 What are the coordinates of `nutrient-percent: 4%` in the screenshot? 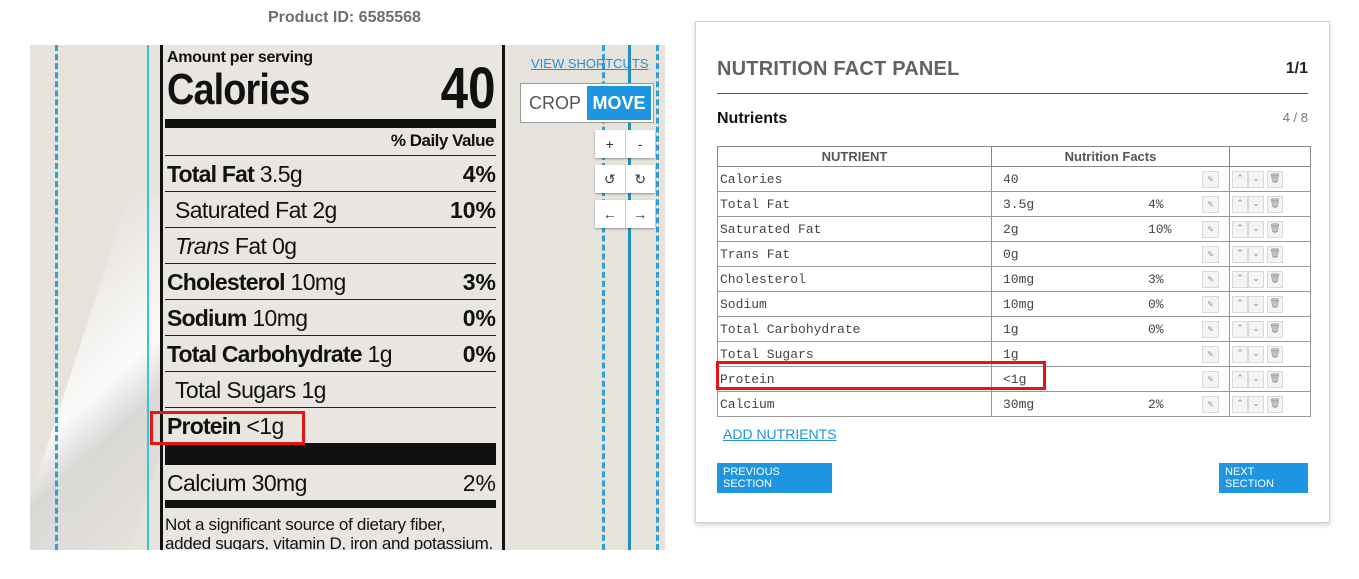 It's located at (1156, 204).